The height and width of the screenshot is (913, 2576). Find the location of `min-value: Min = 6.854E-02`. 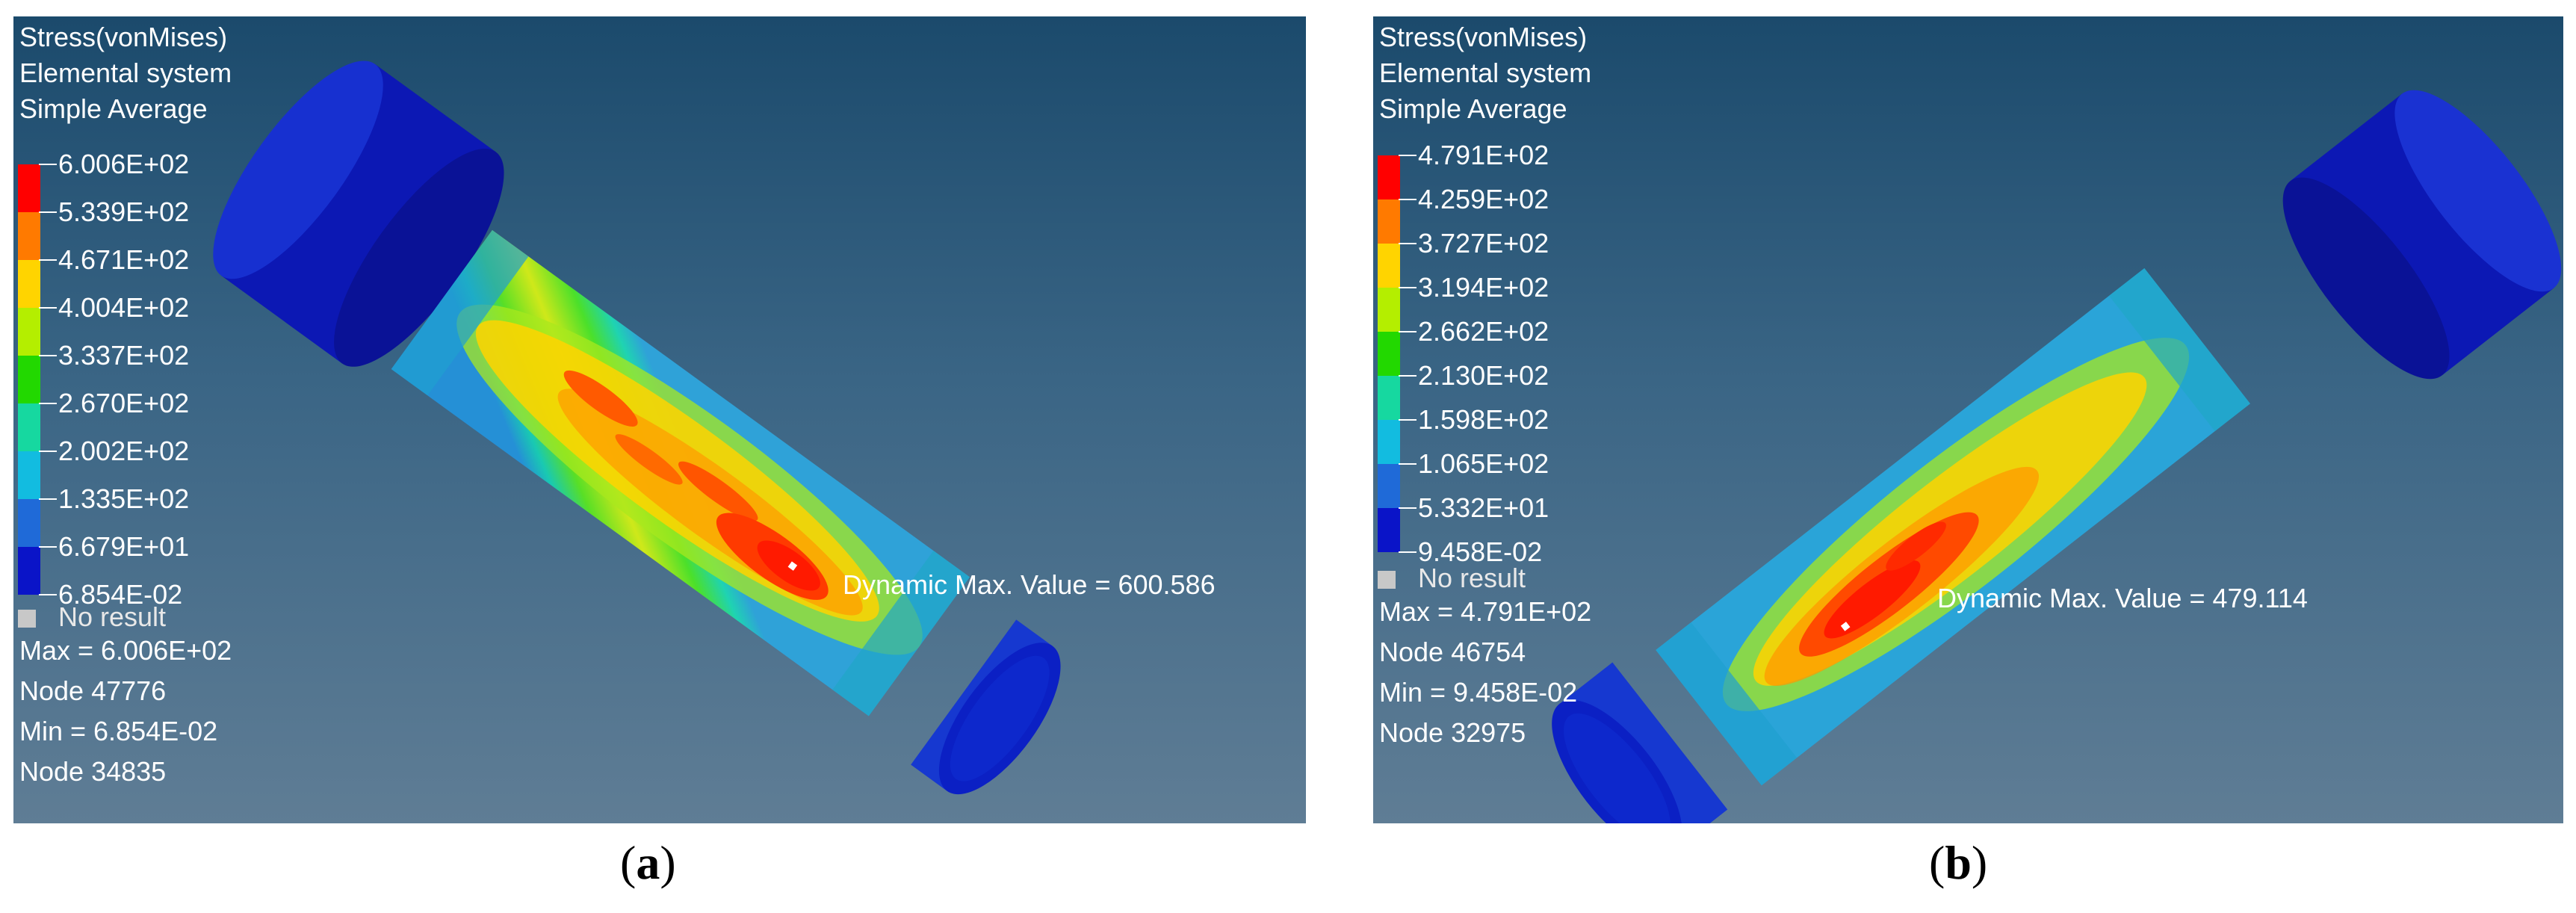

min-value: Min = 6.854E-02 is located at coordinates (118, 731).